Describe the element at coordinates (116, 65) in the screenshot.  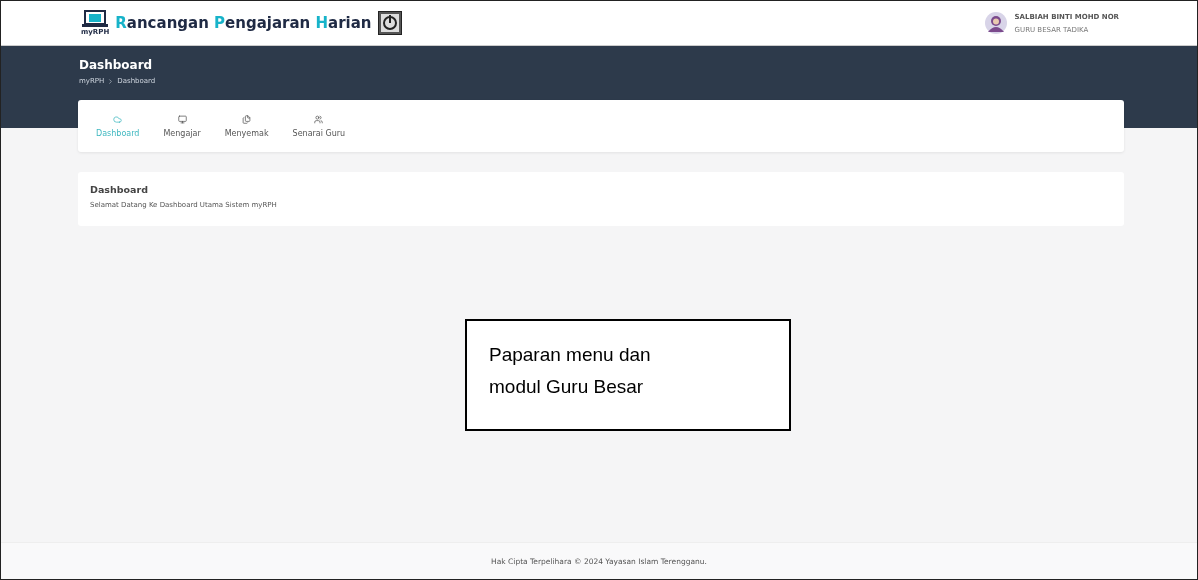
I see `page-title: Dashboard` at that location.